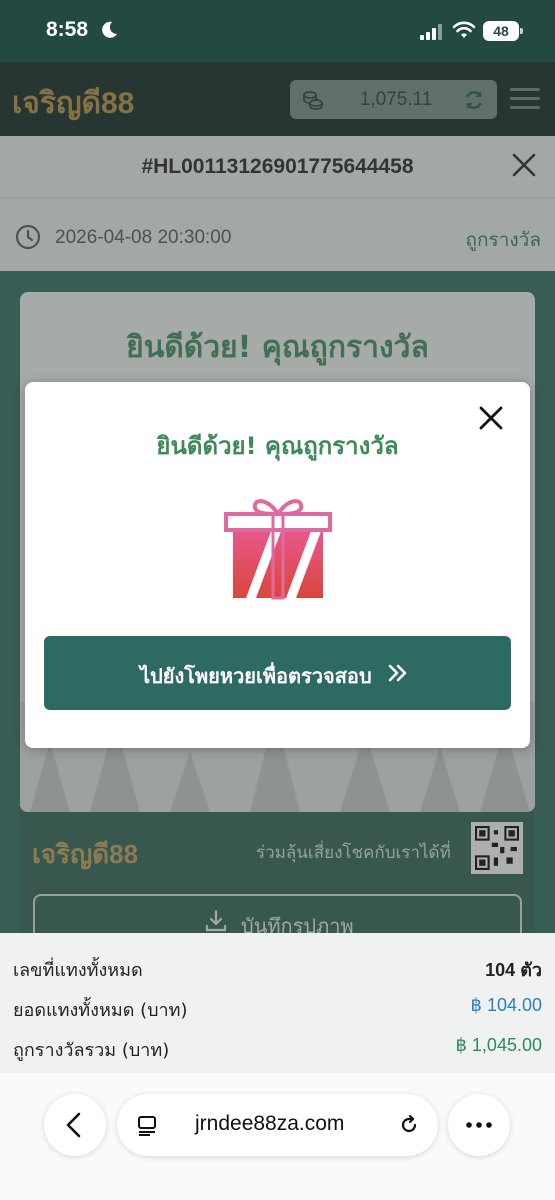 This screenshot has height=1200, width=555. I want to click on browser-back-button, so click(75, 1125).